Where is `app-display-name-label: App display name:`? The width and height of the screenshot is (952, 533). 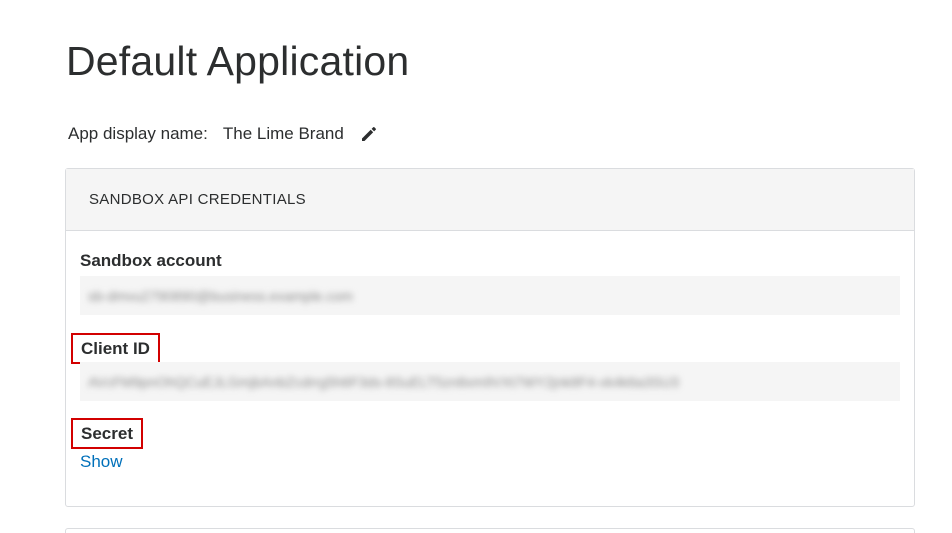 app-display-name-label: App display name: is located at coordinates (138, 133).